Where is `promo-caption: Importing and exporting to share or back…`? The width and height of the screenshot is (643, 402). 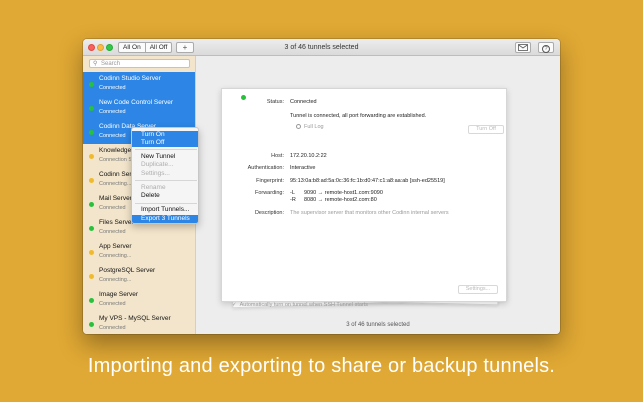 promo-caption: Importing and exporting to share or back… is located at coordinates (321, 366).